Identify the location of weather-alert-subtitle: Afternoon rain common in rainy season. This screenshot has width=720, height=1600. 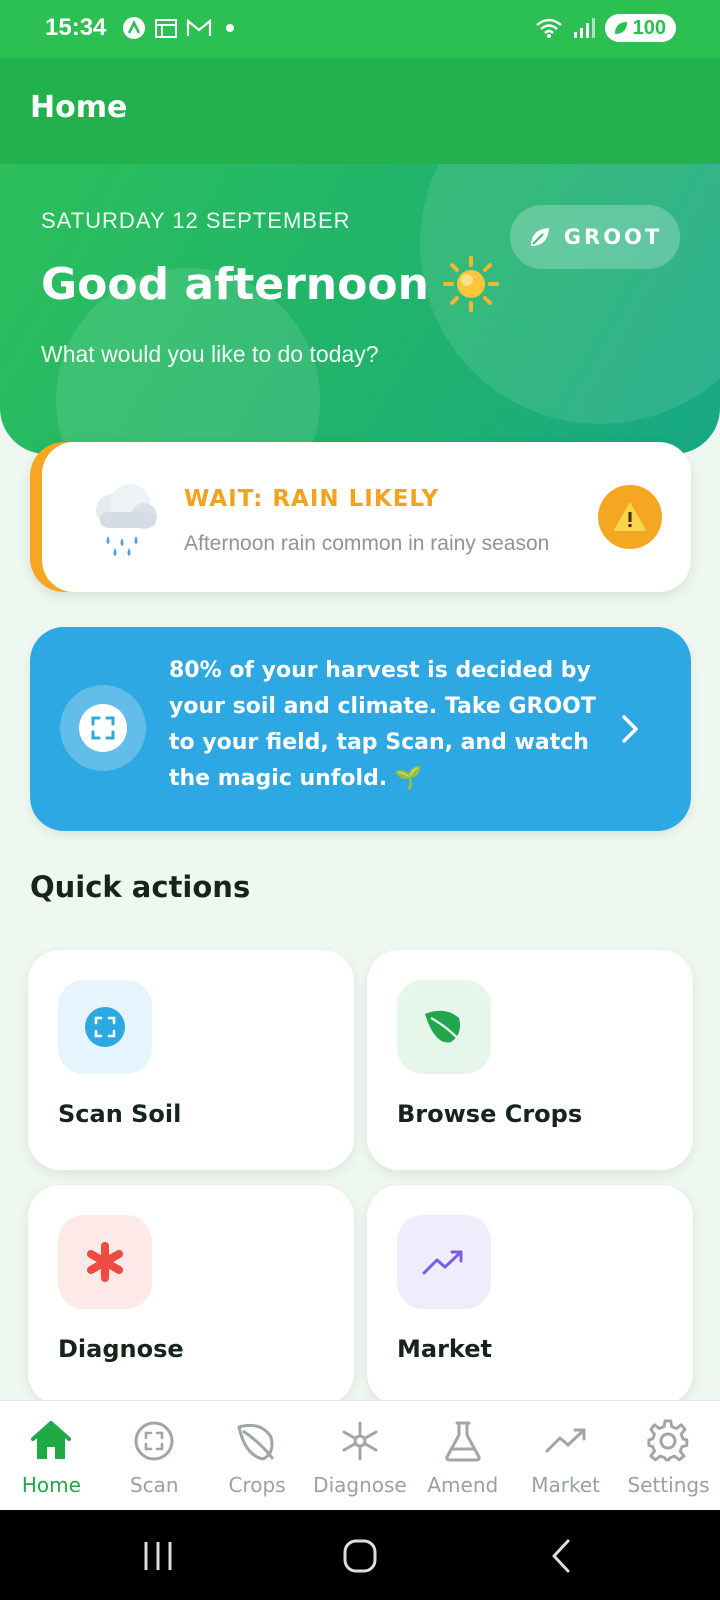
(367, 543).